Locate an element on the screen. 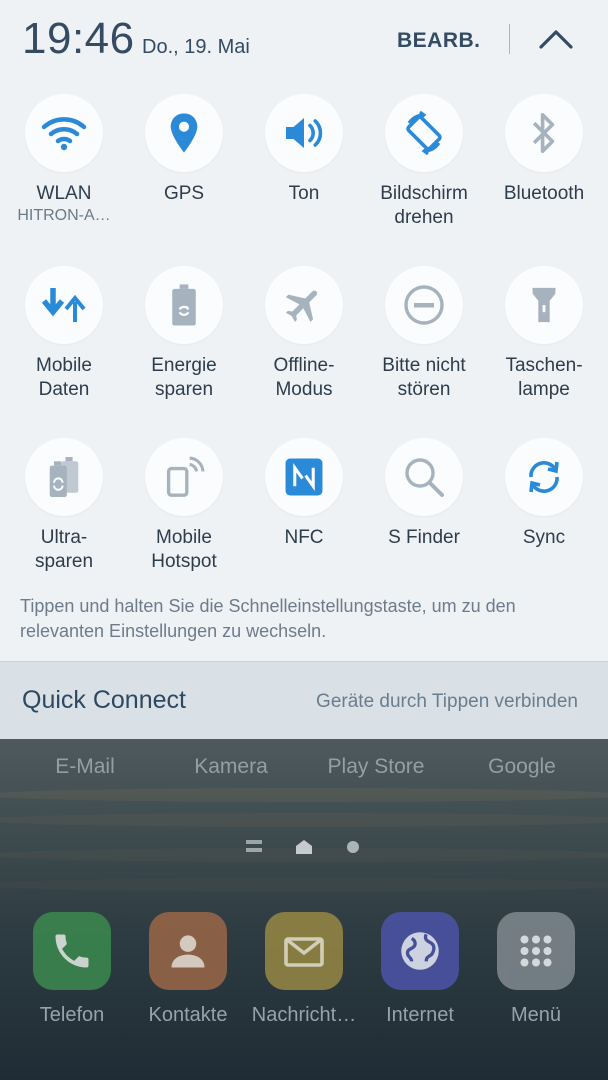  tile-flashlight-button is located at coordinates (544, 305).